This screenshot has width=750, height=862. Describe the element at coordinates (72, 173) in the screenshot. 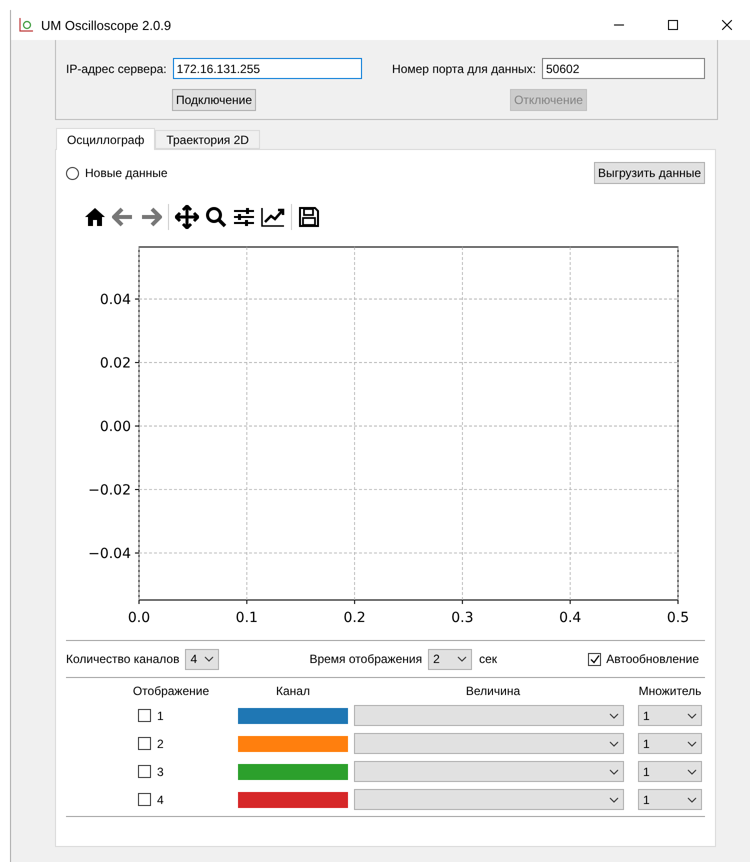

I see `radio-button` at that location.